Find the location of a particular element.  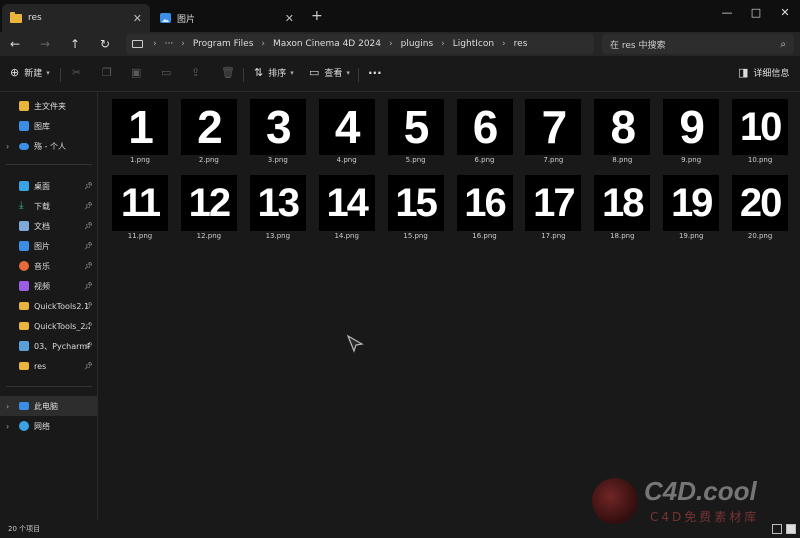

file-name: 13.png is located at coordinates (278, 236).